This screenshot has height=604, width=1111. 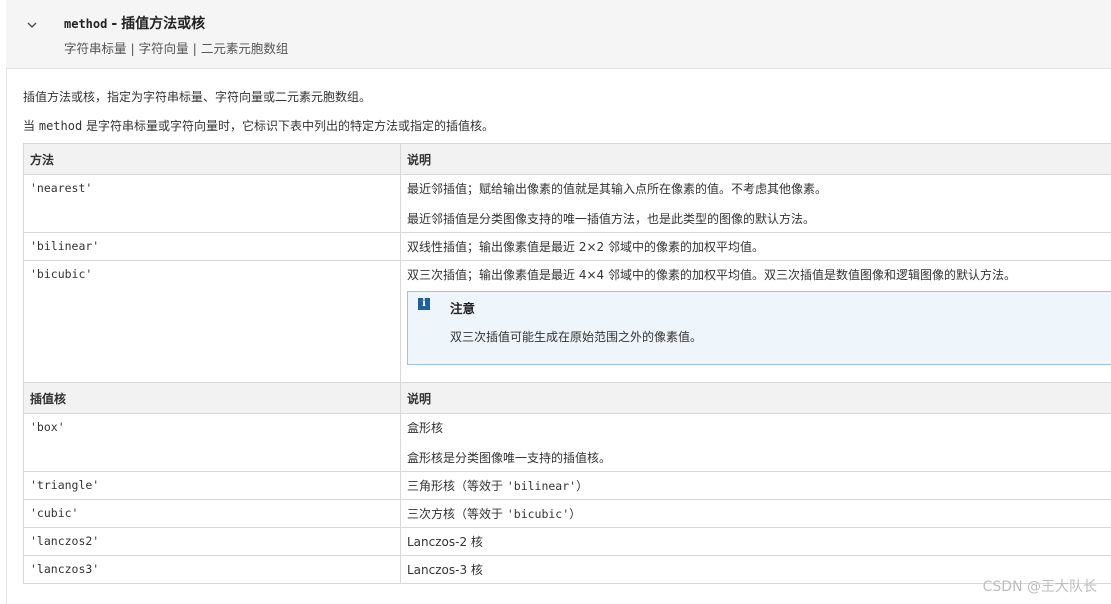 I want to click on description-line: 盒形核, so click(x=425, y=428).